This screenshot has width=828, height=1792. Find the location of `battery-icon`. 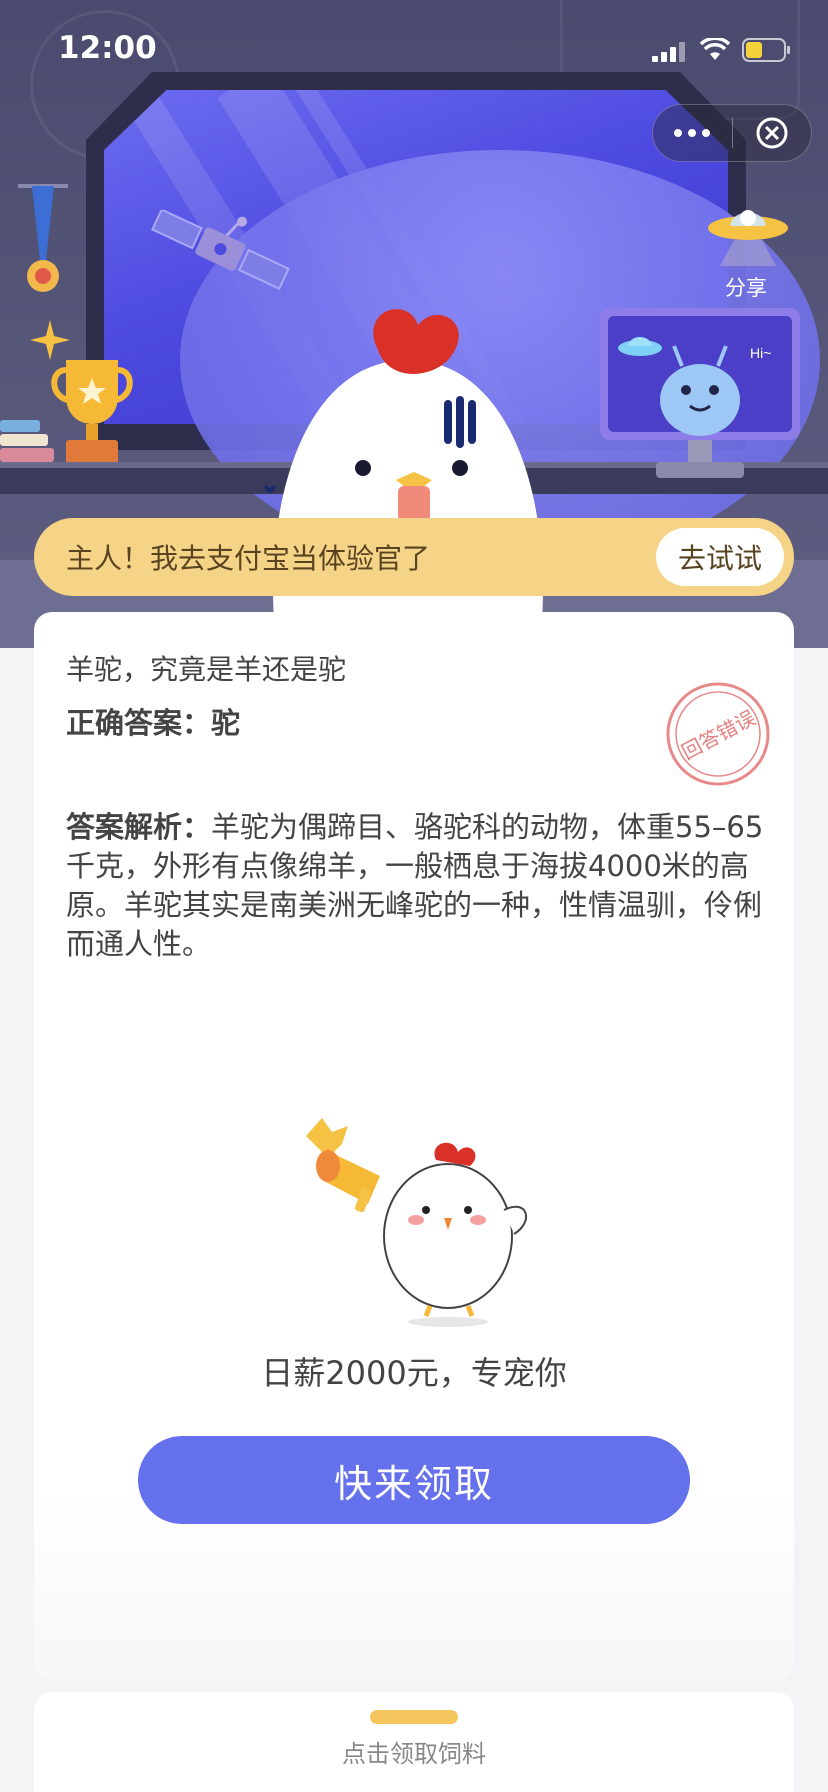

battery-icon is located at coordinates (766, 50).